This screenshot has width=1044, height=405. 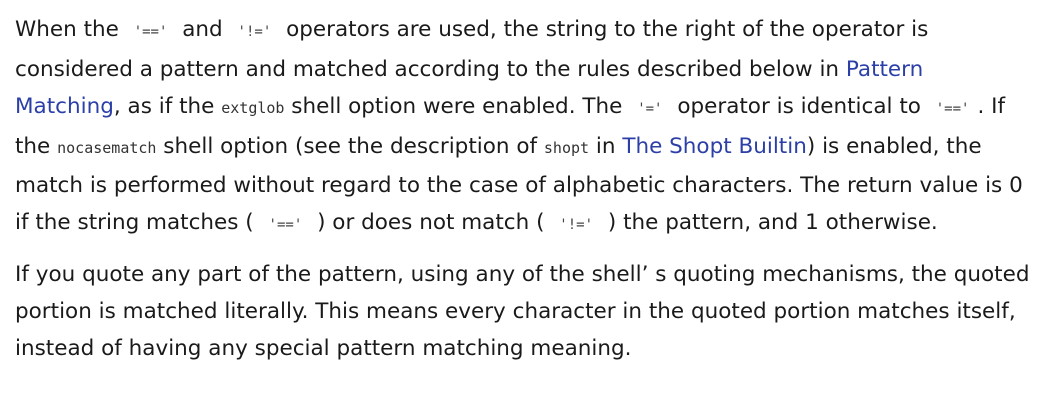 What do you see at coordinates (431, 222) in the screenshot?
I see `text-run: ) or does not match (` at bounding box center [431, 222].